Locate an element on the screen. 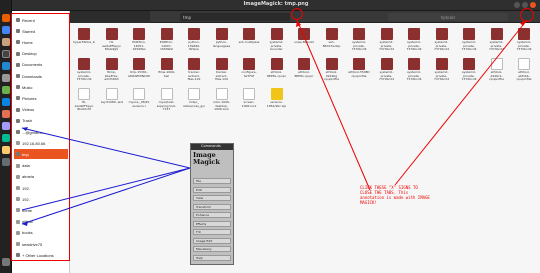 The height and width of the screenshot is (273, 540). file-name: systemd-private-bounder is located at coordinates (276, 46).